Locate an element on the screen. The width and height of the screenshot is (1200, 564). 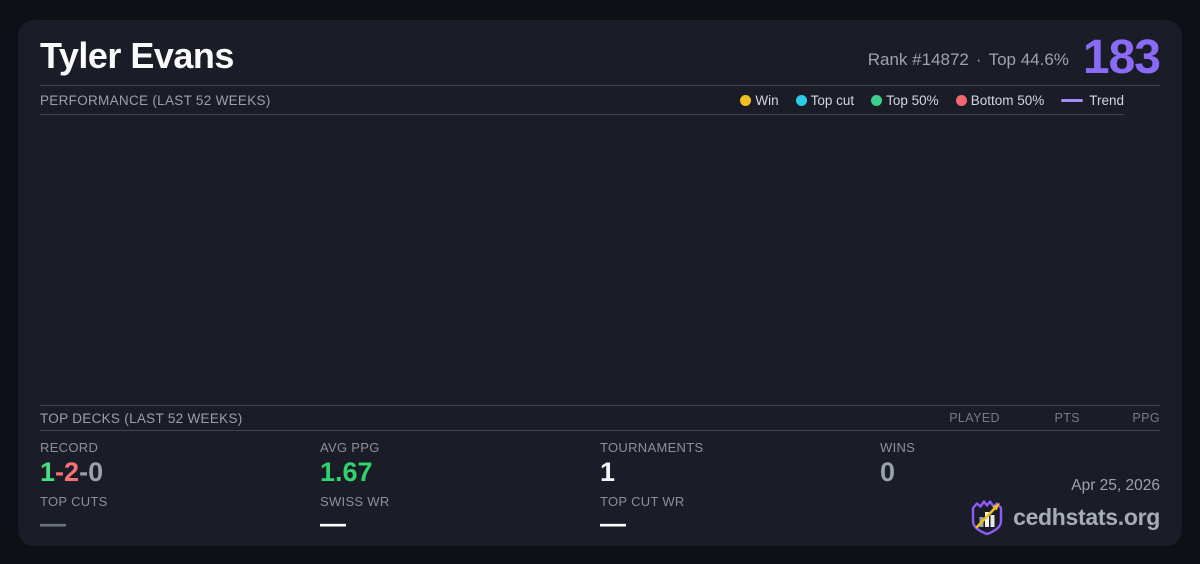
brand-text: cedhstats.org is located at coordinates (1086, 516).